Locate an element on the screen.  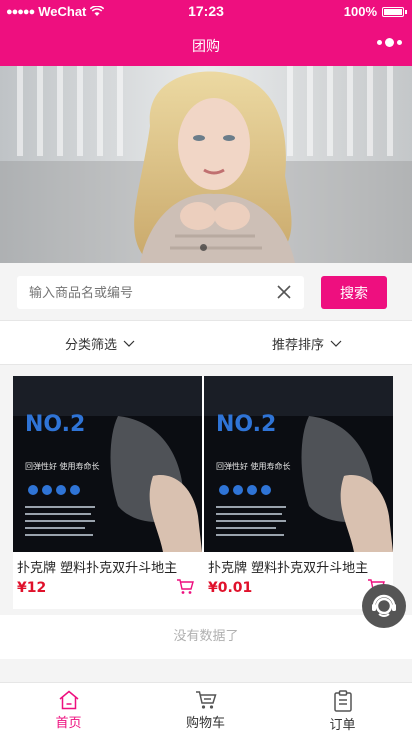
product-price: ¥12 is located at coordinates (32, 588).